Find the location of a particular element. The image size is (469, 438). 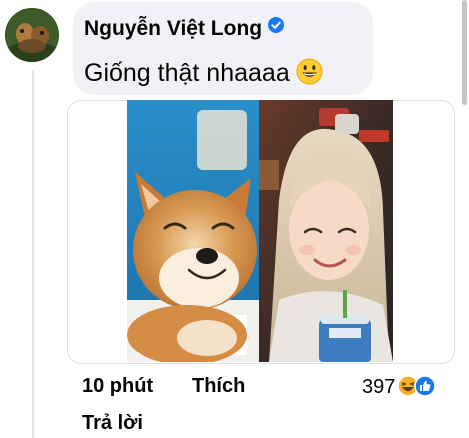

comment-author: Nguyễn Việt Long is located at coordinates (184, 29).